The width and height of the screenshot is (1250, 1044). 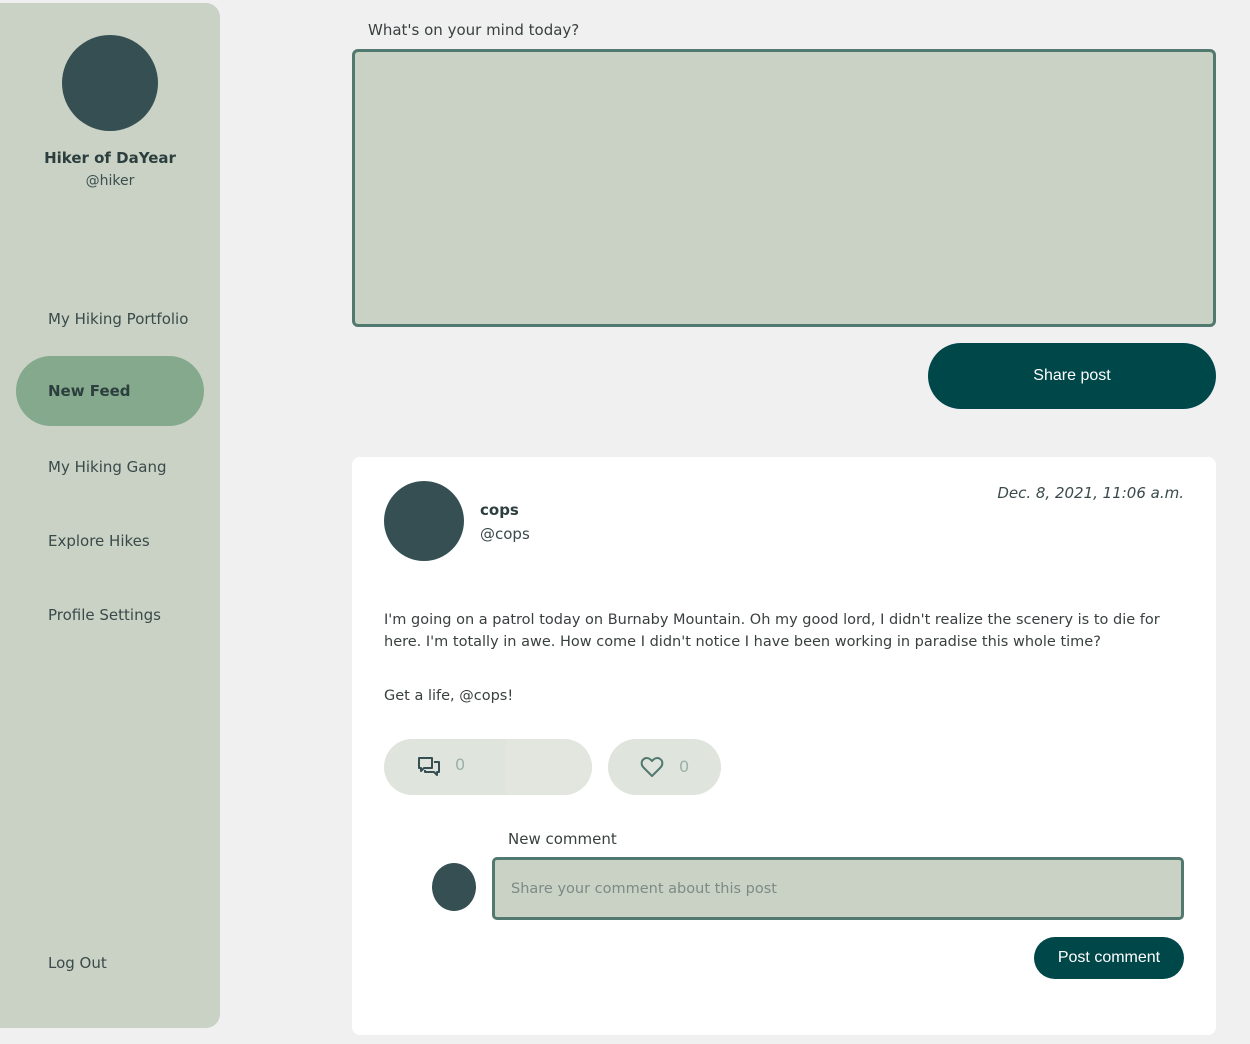 I want to click on user-handle: @hiker, so click(x=110, y=181).